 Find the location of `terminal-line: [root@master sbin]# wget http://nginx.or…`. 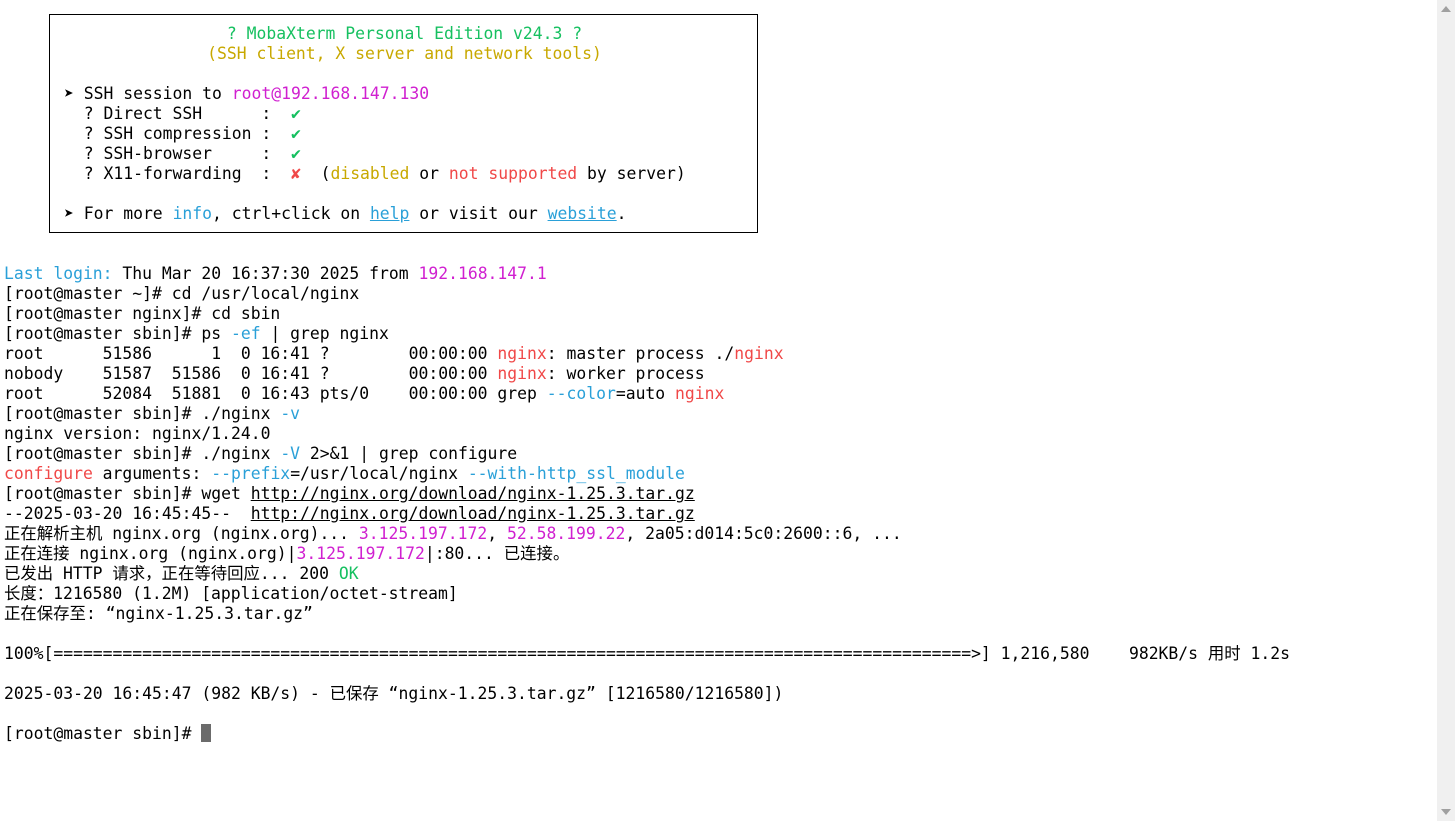

terminal-line: [root@master sbin]# wget http://nginx.or… is located at coordinates (349, 494).